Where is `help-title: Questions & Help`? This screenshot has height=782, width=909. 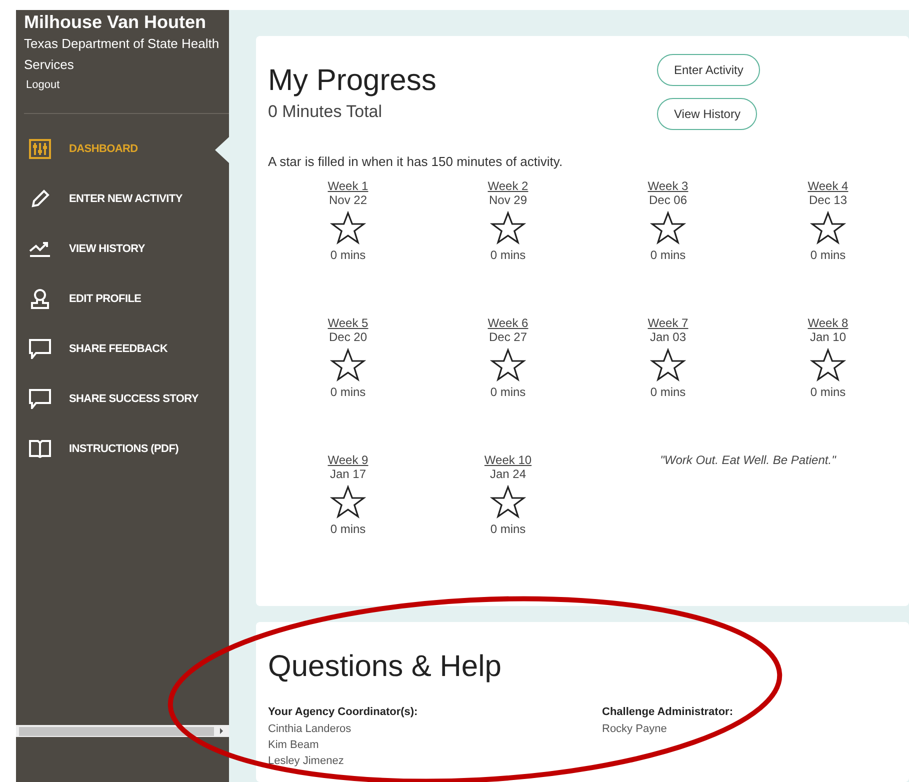
help-title: Questions & Help is located at coordinates (385, 667).